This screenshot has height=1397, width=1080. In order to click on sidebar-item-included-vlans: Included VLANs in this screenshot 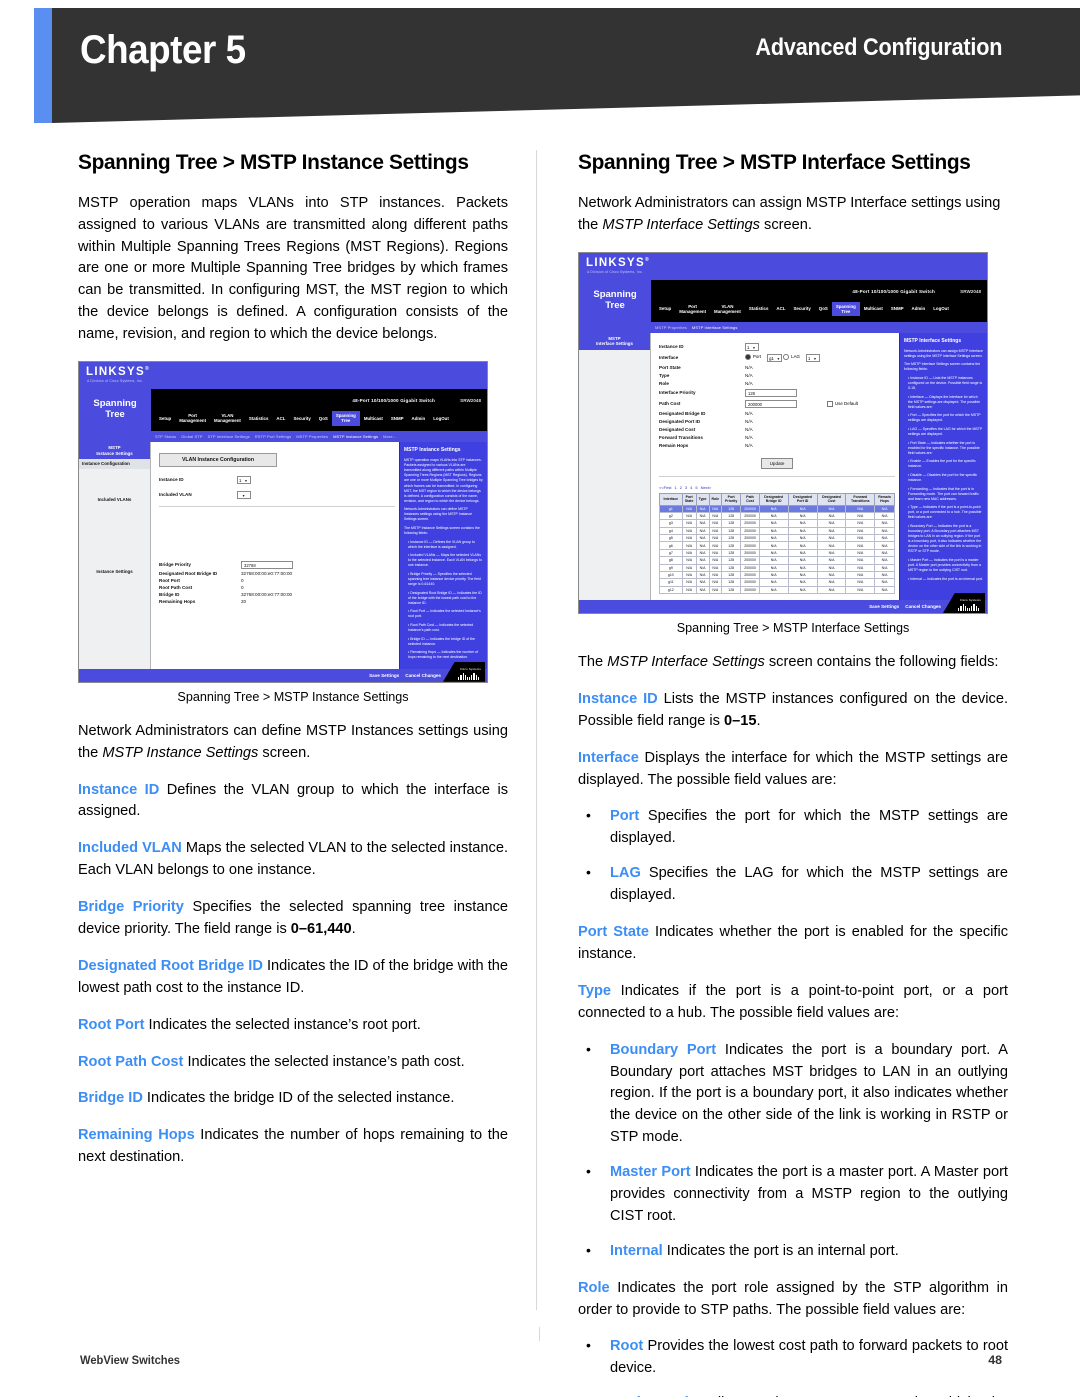, I will do `click(114, 500)`.